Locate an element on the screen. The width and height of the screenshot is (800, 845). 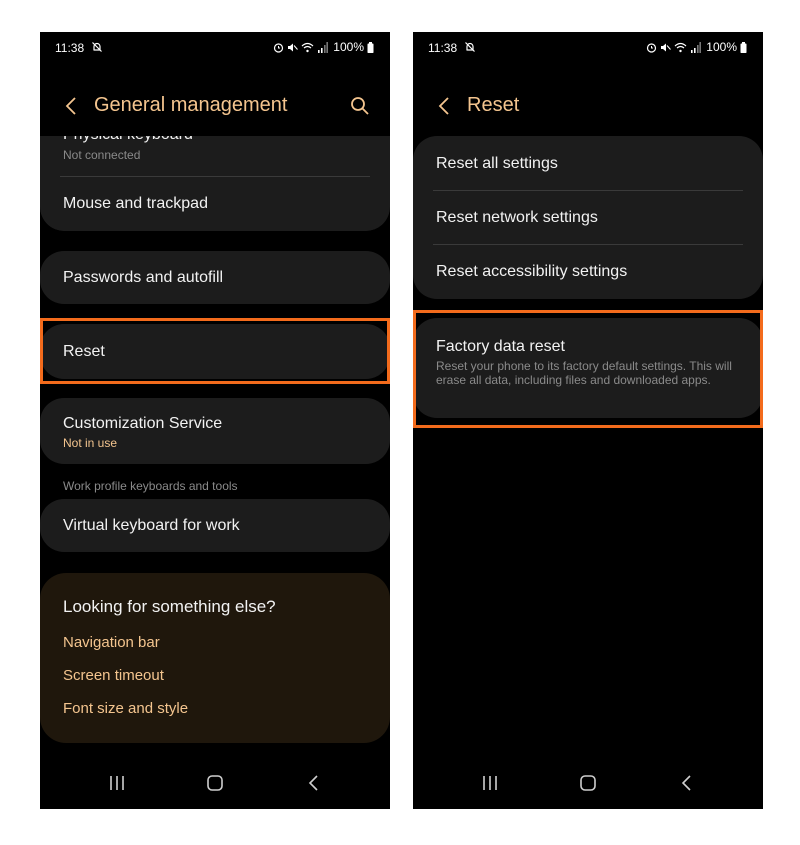
item-title: Factory data reset is located at coordinates (500, 346).